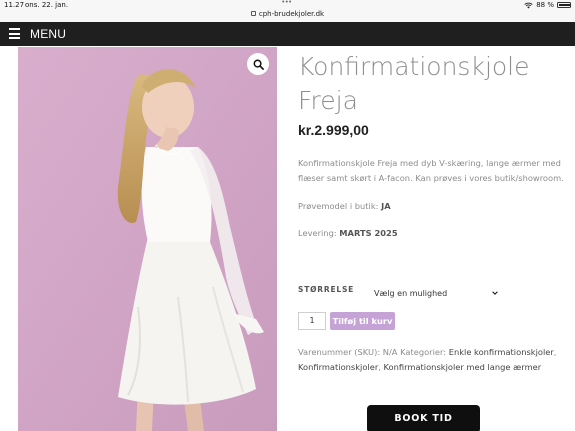  Describe the element at coordinates (463, 367) in the screenshot. I see `category-link-3: Konfirmationskjoler med lange ærmer` at that location.